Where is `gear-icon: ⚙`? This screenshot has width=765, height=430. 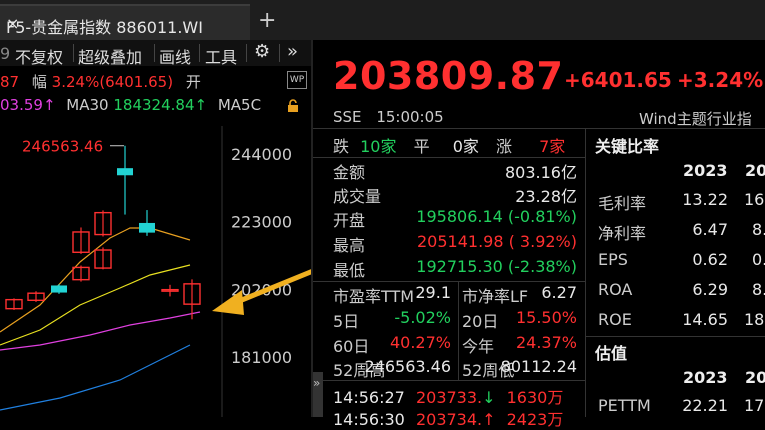 gear-icon: ⚙ is located at coordinates (262, 51).